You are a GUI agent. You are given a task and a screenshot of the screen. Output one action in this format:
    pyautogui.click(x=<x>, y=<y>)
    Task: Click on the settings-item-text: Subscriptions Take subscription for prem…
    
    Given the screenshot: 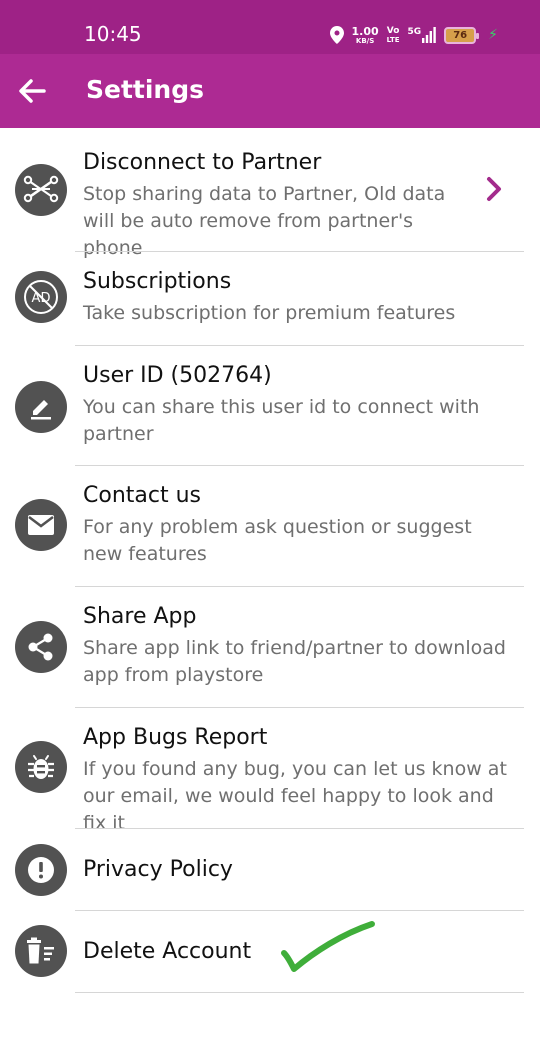 What is the action you would take?
    pyautogui.click(x=298, y=297)
    